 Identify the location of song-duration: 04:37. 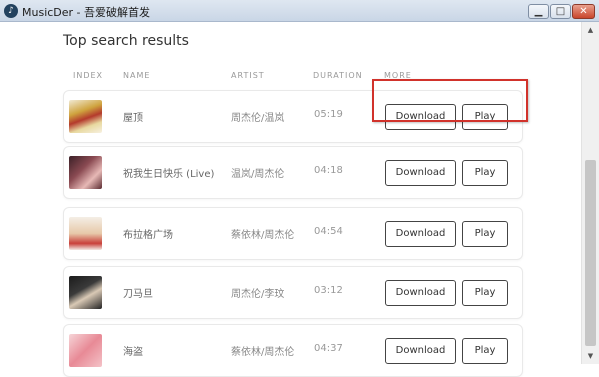
(328, 348).